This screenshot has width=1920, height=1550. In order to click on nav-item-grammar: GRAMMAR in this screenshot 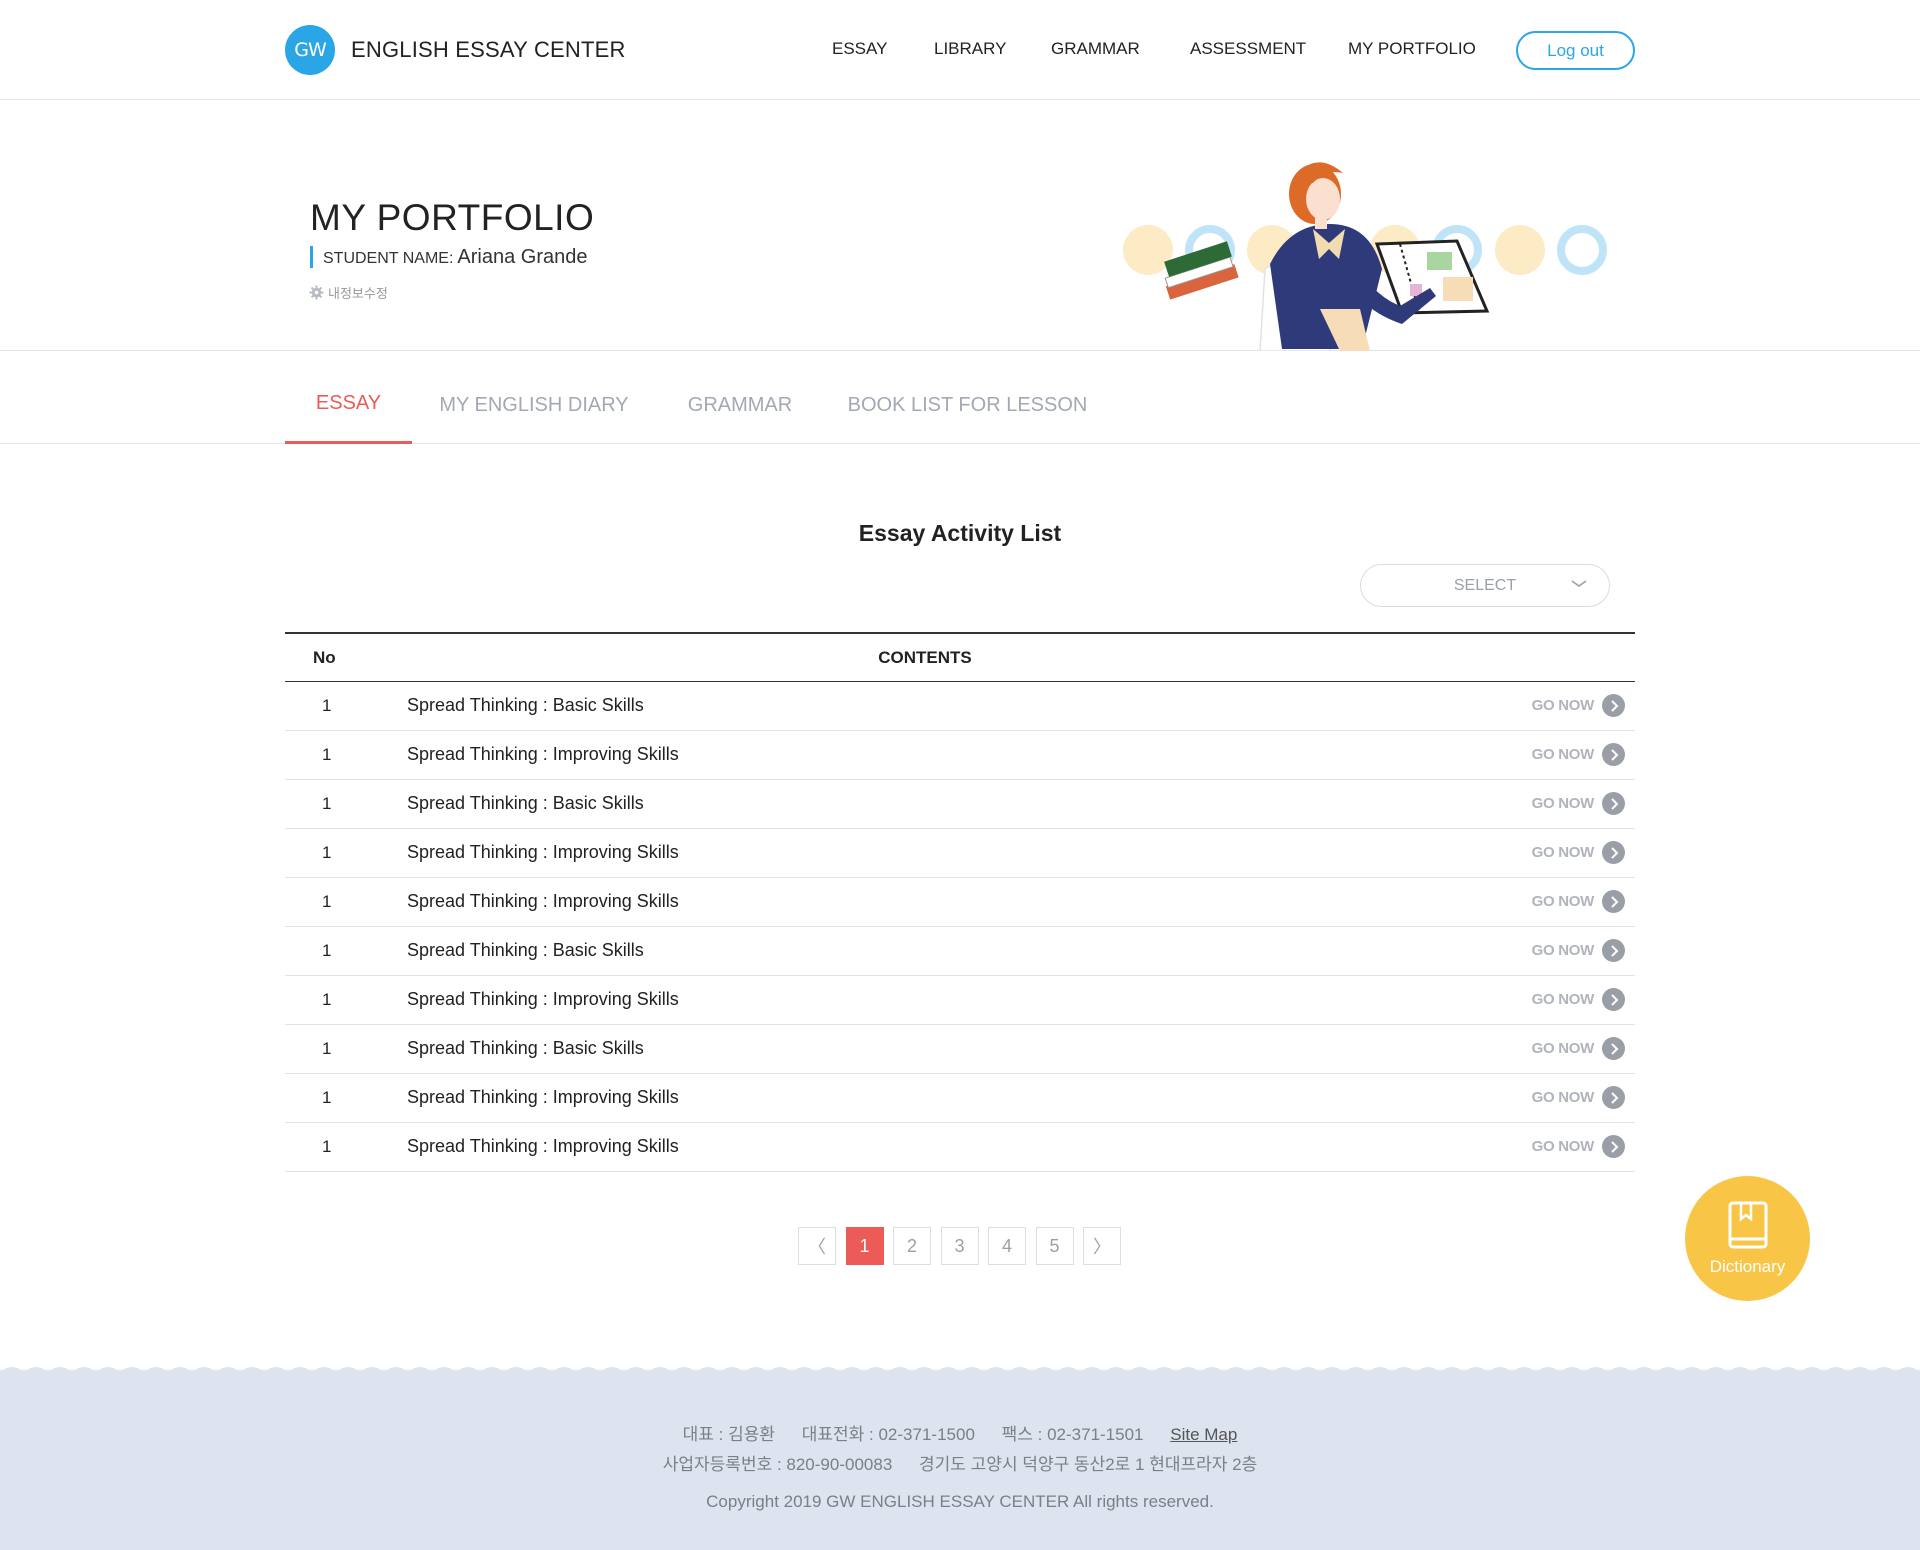, I will do `click(1095, 49)`.